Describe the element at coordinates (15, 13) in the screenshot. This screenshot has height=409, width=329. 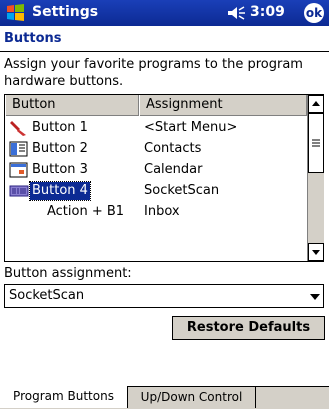
I see `windows-start-icon` at that location.